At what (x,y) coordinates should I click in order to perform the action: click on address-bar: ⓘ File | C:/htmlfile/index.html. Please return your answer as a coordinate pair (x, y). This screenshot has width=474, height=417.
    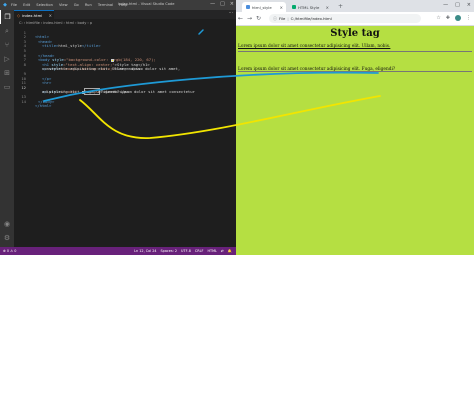
    Looking at the image, I should click on (345, 18).